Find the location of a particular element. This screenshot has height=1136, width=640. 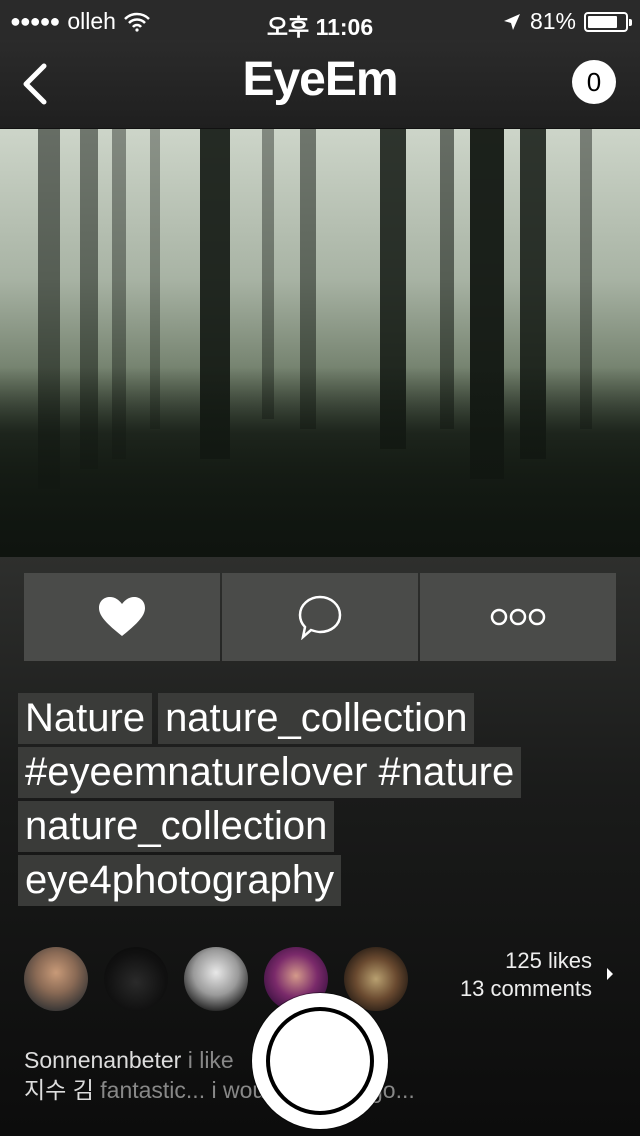

like-button is located at coordinates (122, 617).